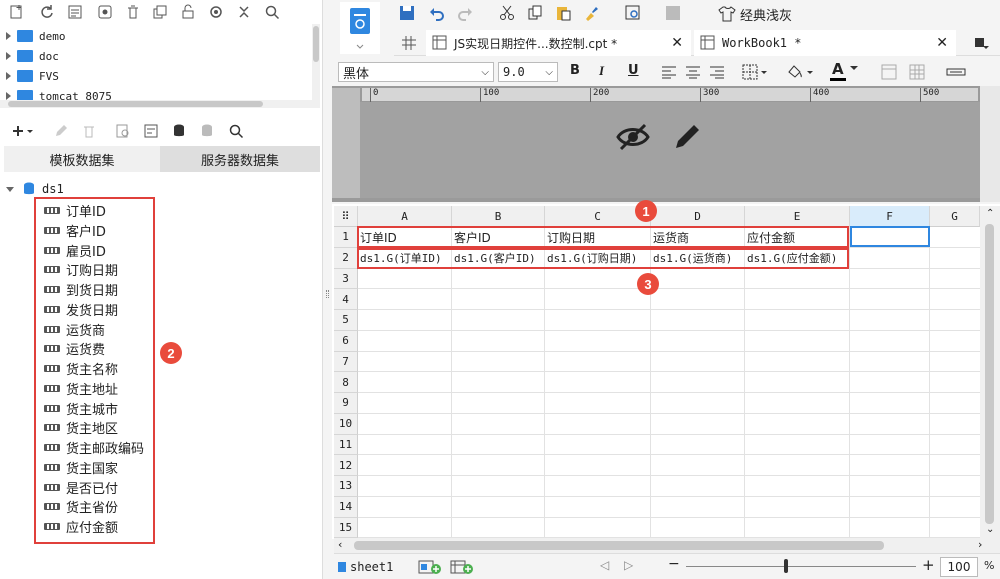 Image resolution: width=1000 pixels, height=579 pixels. Describe the element at coordinates (528, 72) in the screenshot. I see `font-size-select: 9.0 ⌵` at that location.